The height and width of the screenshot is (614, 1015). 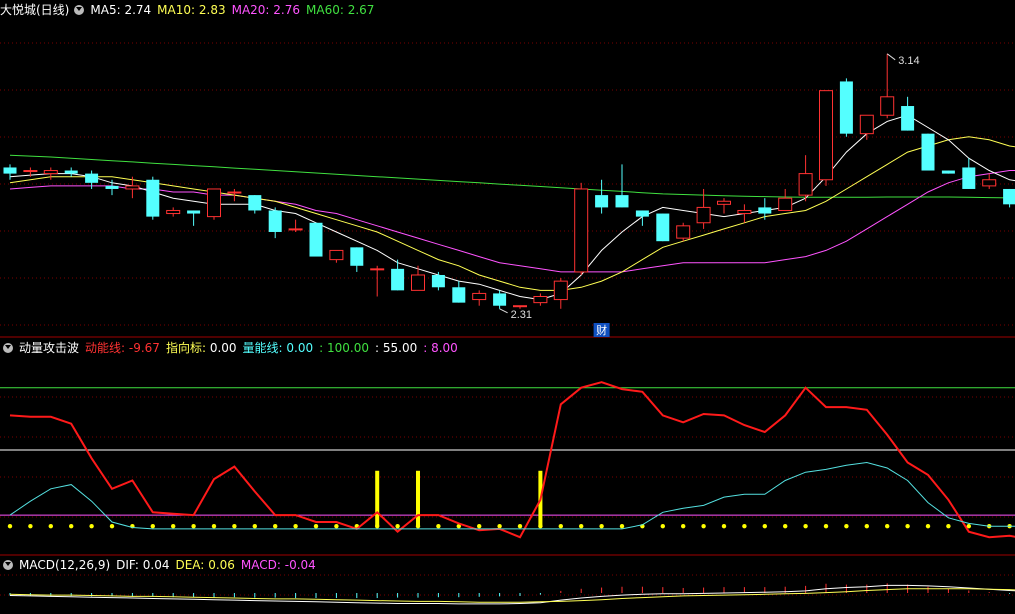 What do you see at coordinates (396, 348) in the screenshot?
I see `ref55-legend: : 55.00` at bounding box center [396, 348].